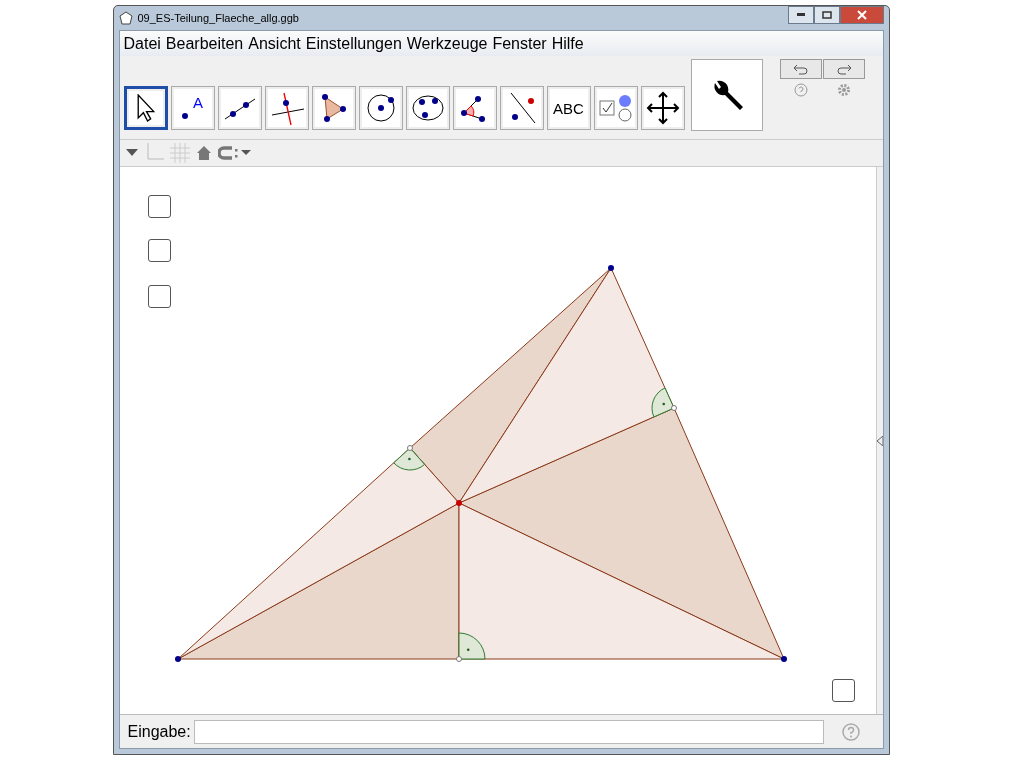 This screenshot has width=1024, height=768. I want to click on pointer-tool-icon, so click(145, 108).